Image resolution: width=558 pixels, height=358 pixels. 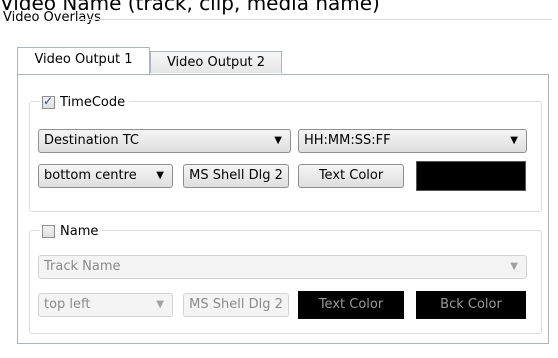 What do you see at coordinates (351, 176) in the screenshot?
I see `timecode-text-color-button: Text Color` at bounding box center [351, 176].